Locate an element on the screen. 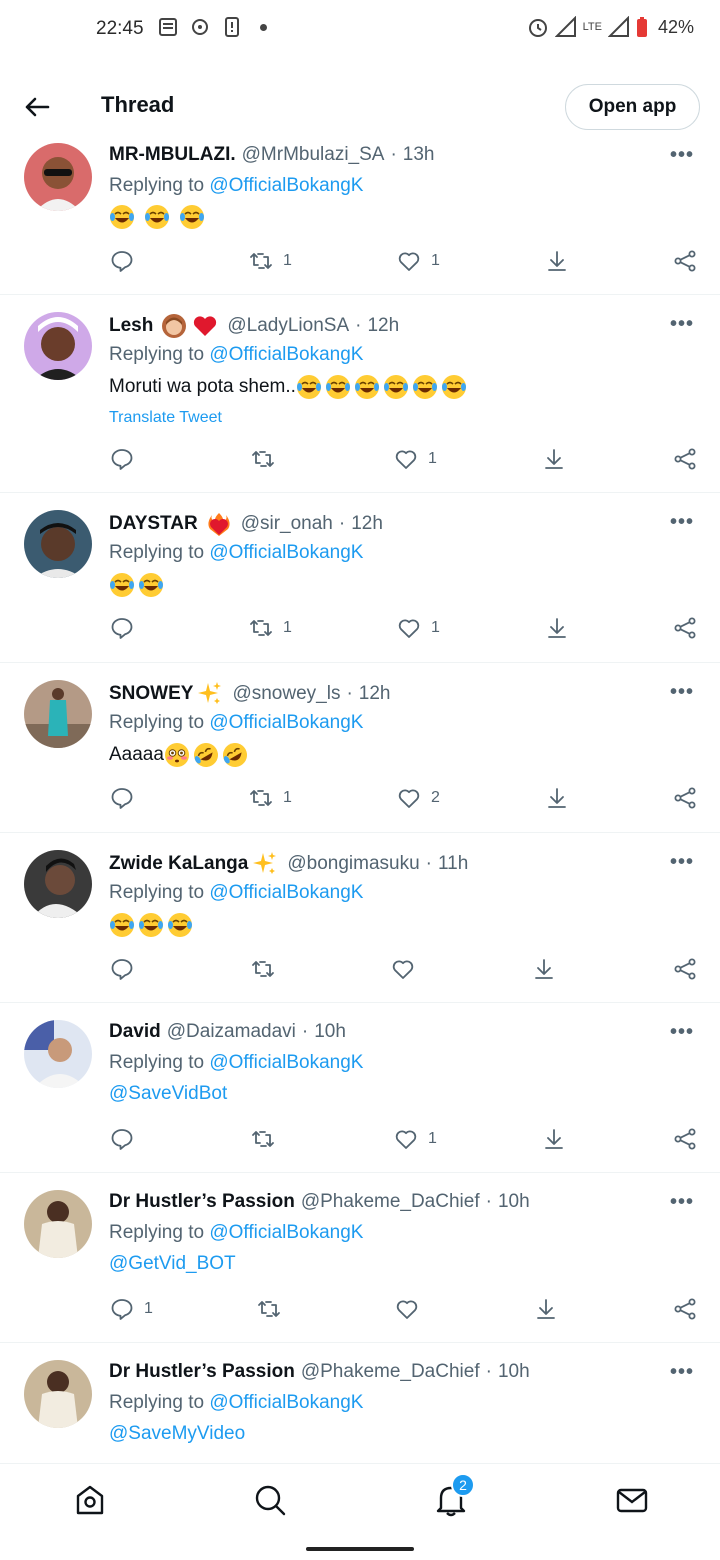 Image resolution: width=720 pixels, height=1560 pixels. tweet-mention-link: @SaveMyVideo is located at coordinates (177, 1434).